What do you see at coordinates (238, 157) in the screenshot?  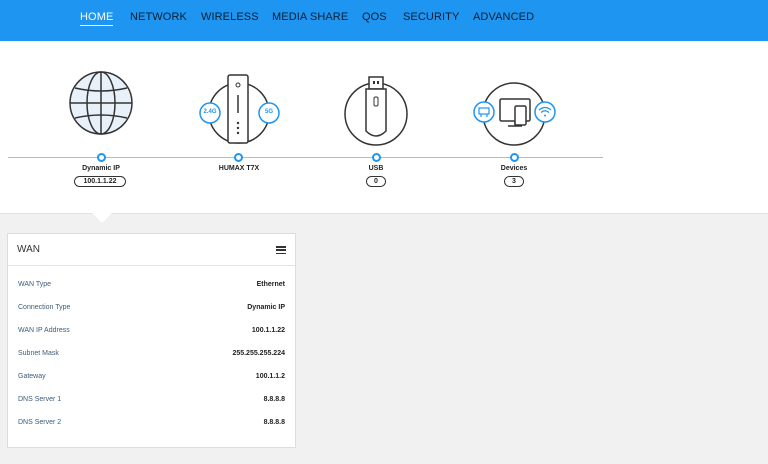 I see `router-node-dot` at bounding box center [238, 157].